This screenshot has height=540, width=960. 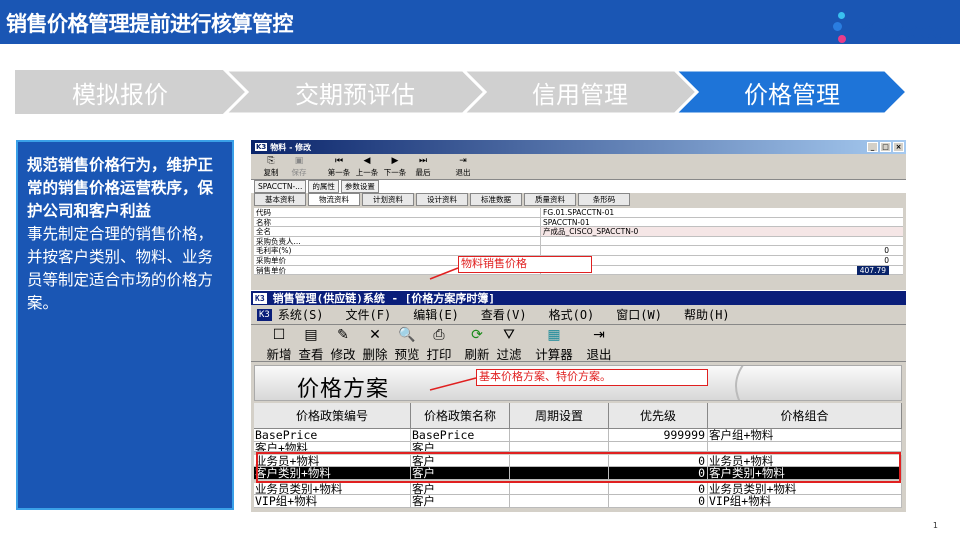 I want to click on code-field: FG.01.SPACCTN-01, so click(x=722, y=212).